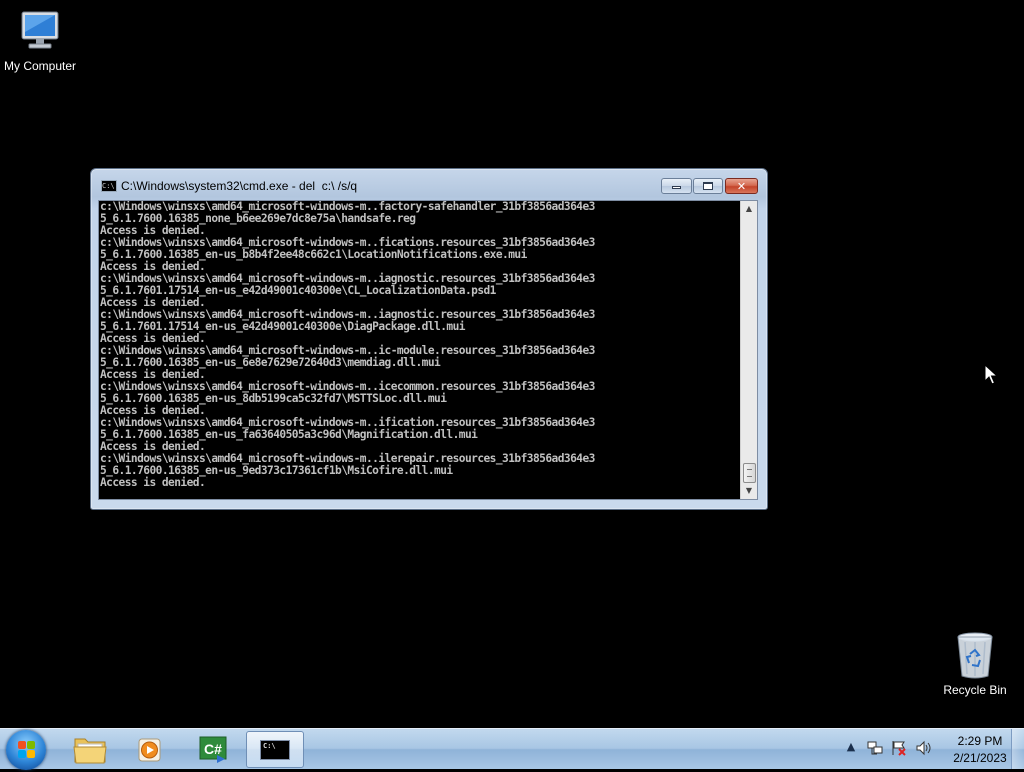 This screenshot has width=1024, height=772. I want to click on minimize-icon, so click(676, 187).